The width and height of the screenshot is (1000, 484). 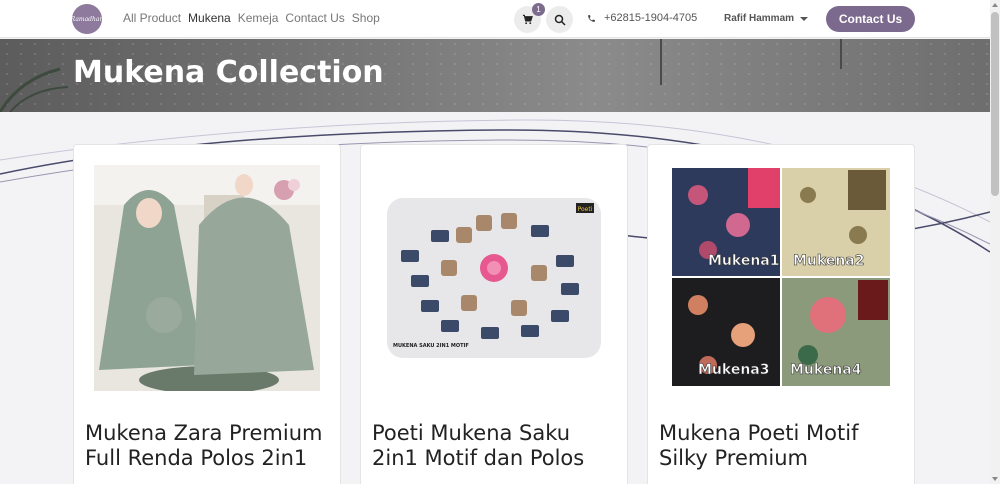 I want to click on nav-link-all-product: All Product, so click(x=152, y=18).